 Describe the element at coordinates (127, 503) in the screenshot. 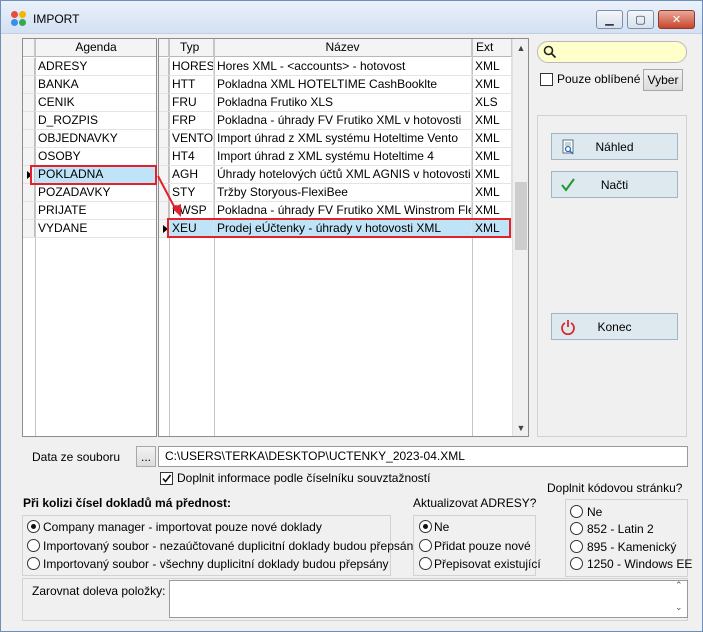

I see `kolize-title: Při kolizi čísel dokladů má přednost:` at that location.